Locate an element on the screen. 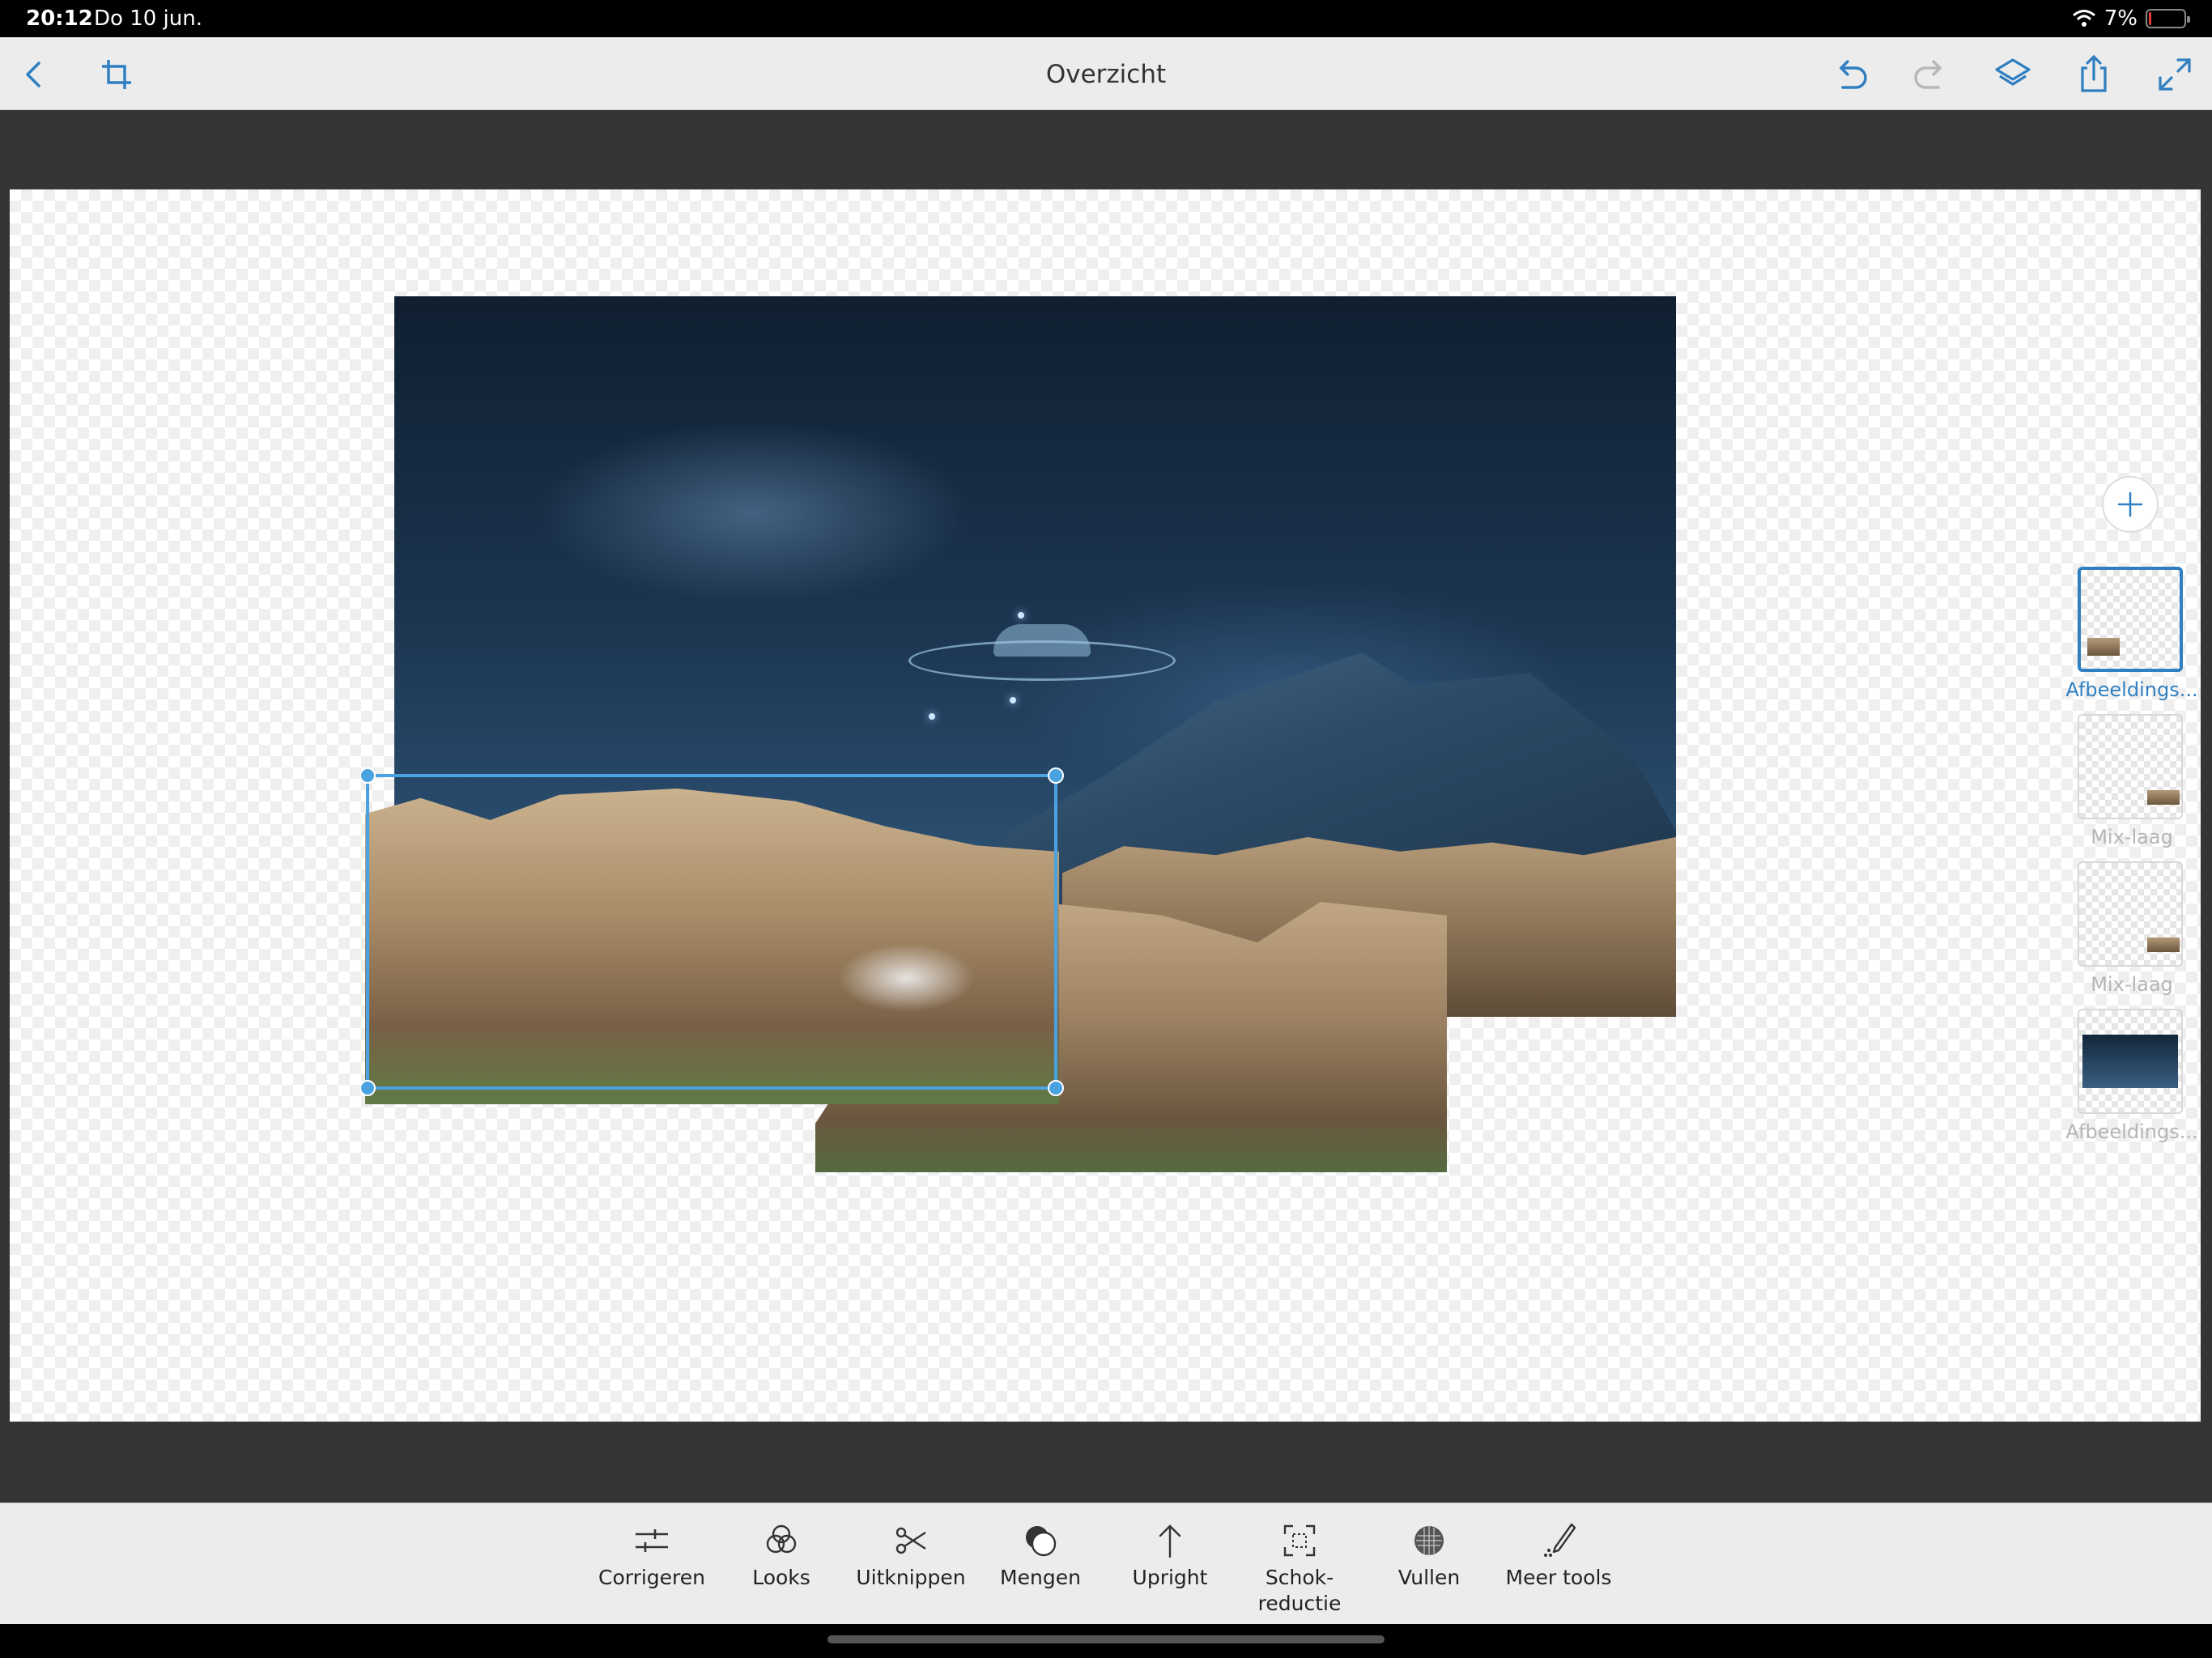 The height and width of the screenshot is (1658, 2212). thumb-sky is located at coordinates (2130, 1061).